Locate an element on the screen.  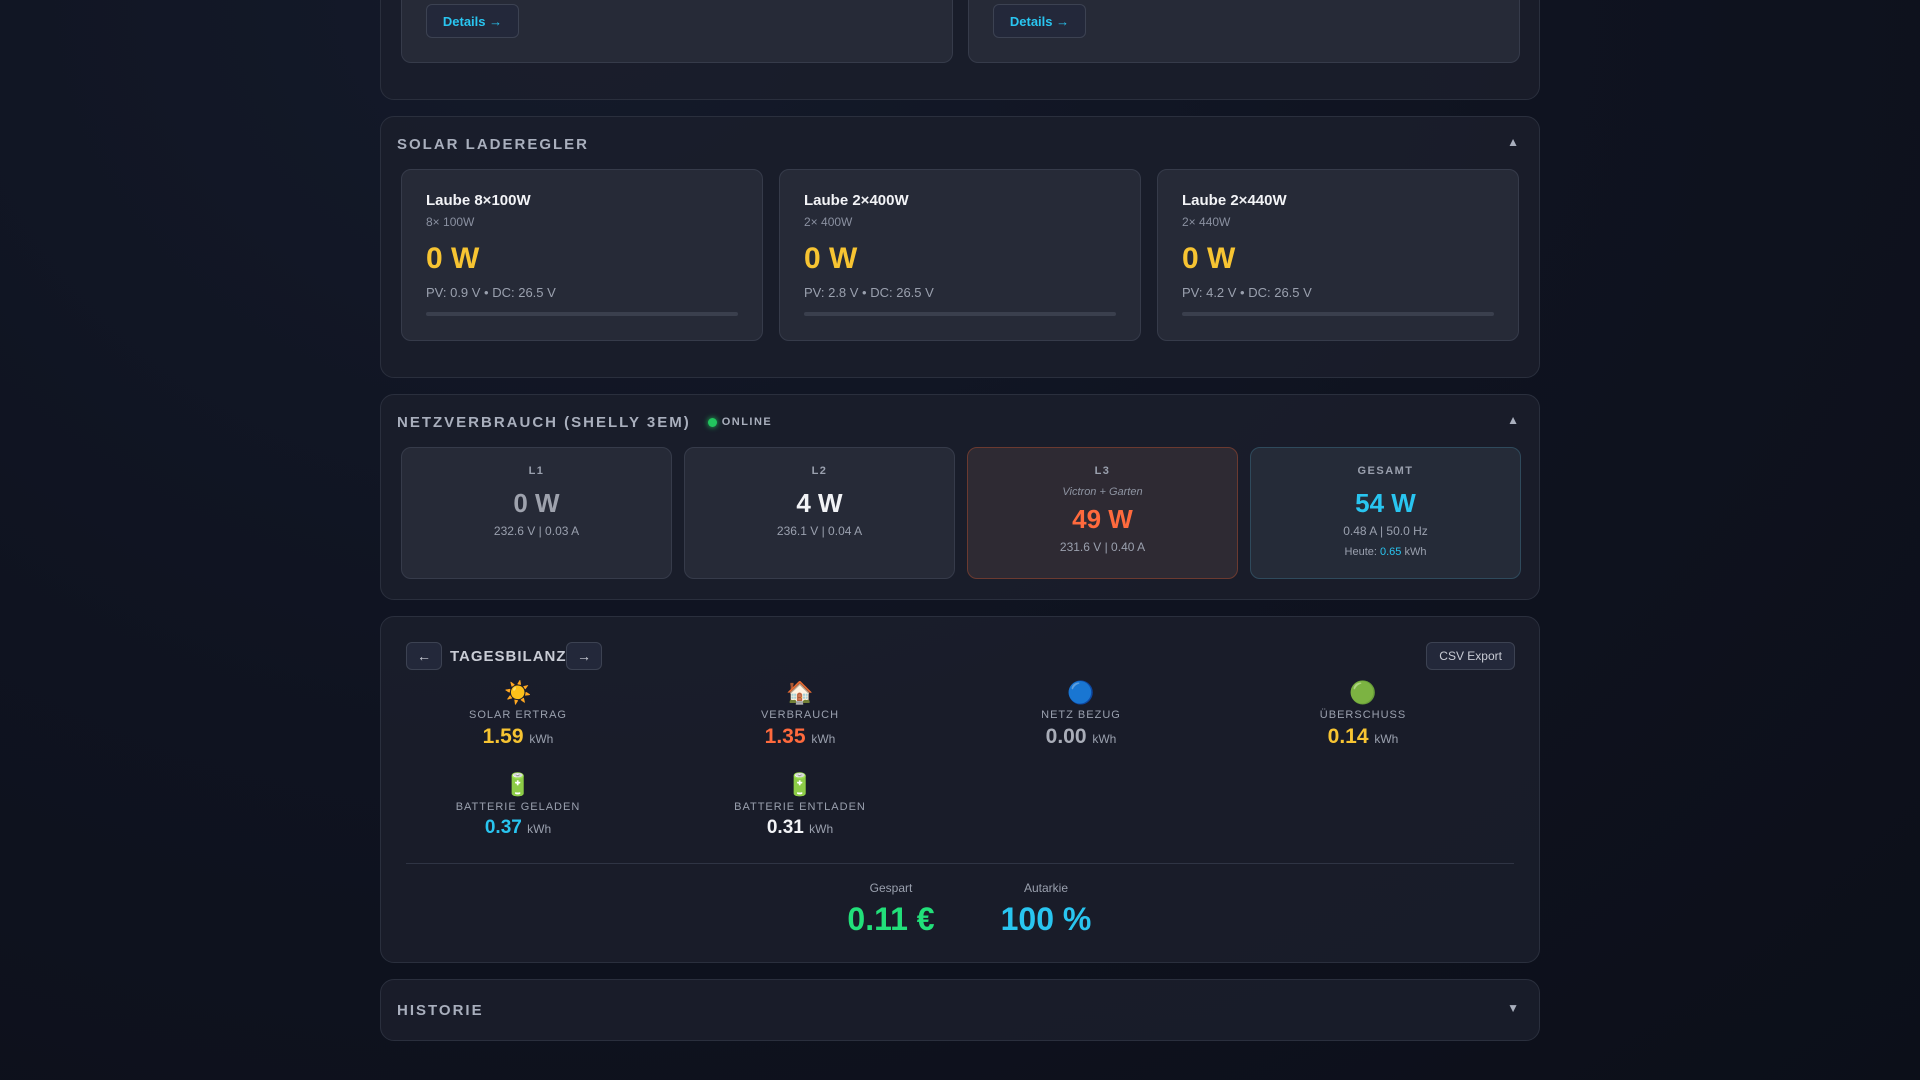
csv-export-button: CSV Export is located at coordinates (1470, 656).